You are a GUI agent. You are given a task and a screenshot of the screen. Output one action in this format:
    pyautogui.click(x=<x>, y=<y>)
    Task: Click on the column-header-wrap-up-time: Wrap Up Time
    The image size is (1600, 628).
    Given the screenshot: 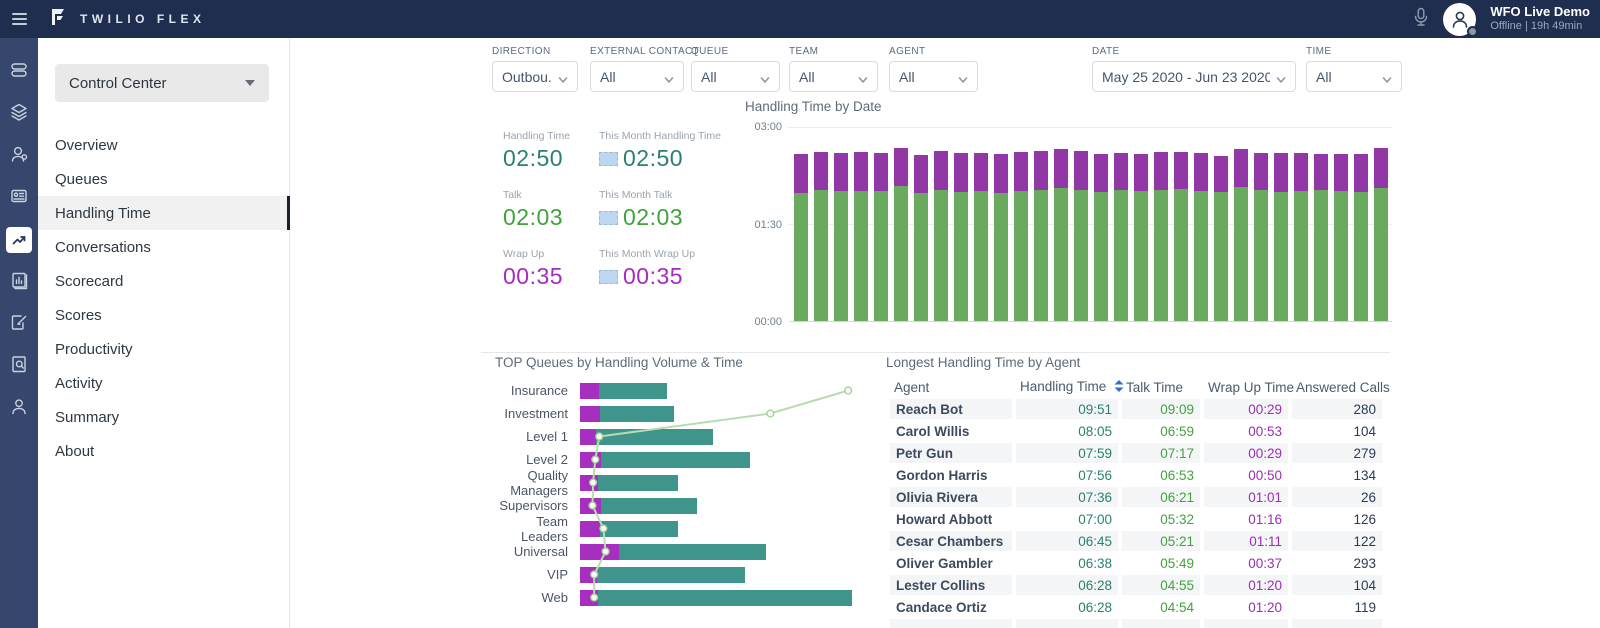 What is the action you would take?
    pyautogui.click(x=1249, y=387)
    